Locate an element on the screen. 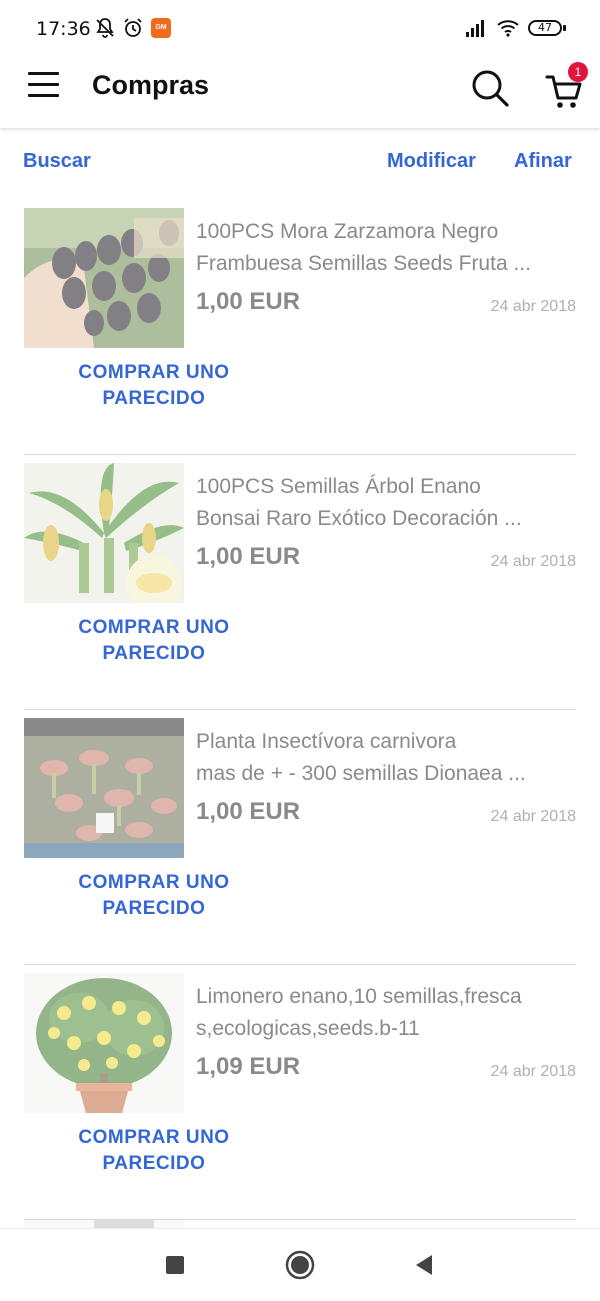 The image size is (600, 1301). status-time: 17:36 is located at coordinates (63, 29).